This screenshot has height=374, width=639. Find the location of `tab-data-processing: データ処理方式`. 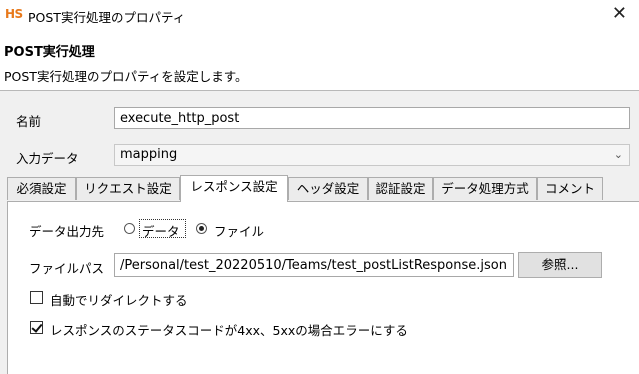

tab-data-processing: データ処理方式 is located at coordinates (485, 188).